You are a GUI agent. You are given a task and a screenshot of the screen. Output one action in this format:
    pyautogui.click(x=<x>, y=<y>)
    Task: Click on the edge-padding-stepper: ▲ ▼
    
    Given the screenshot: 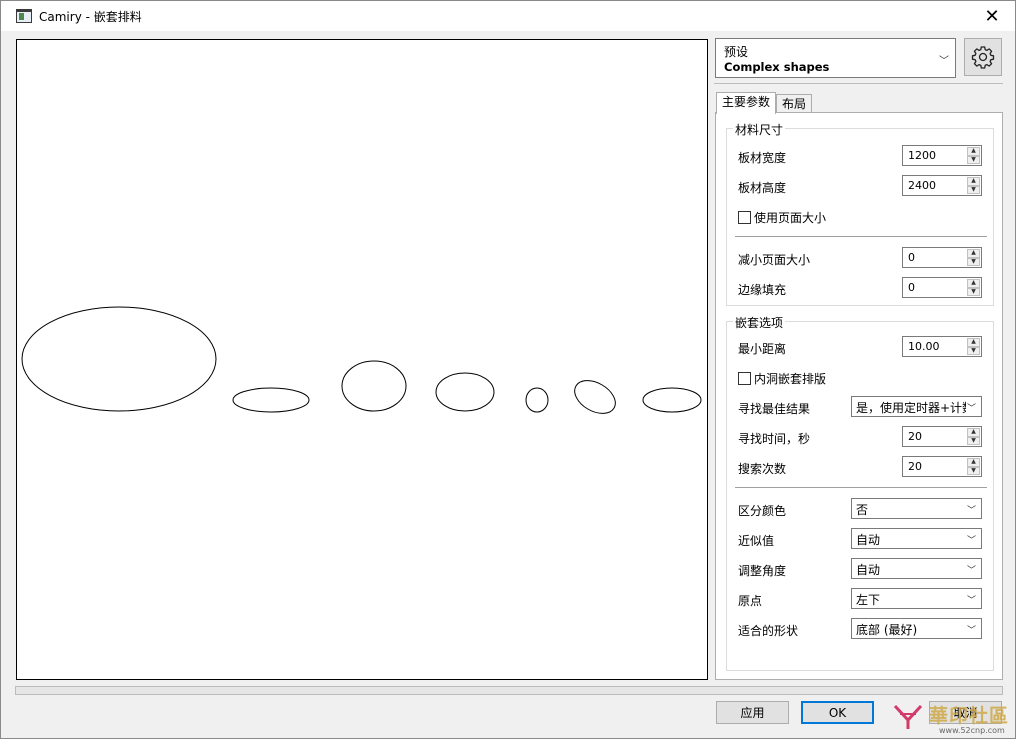 What is the action you would take?
    pyautogui.click(x=973, y=287)
    